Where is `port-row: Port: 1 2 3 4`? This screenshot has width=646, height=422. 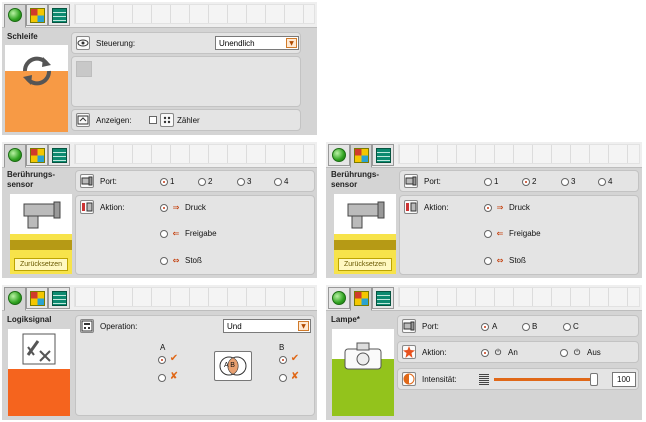 port-row: Port: 1 2 3 4 is located at coordinates (519, 181).